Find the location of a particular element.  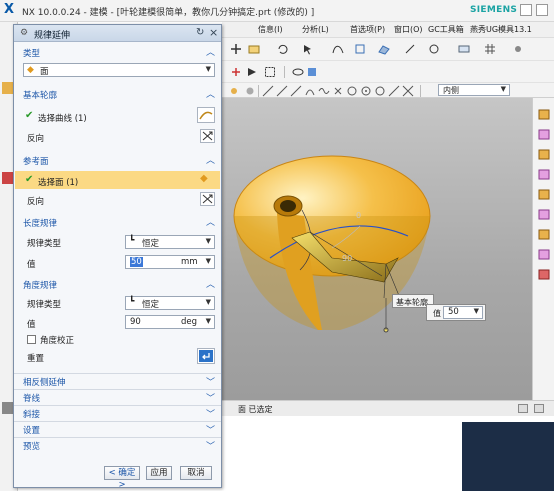

arrow-icon is located at coordinates (252, 72).